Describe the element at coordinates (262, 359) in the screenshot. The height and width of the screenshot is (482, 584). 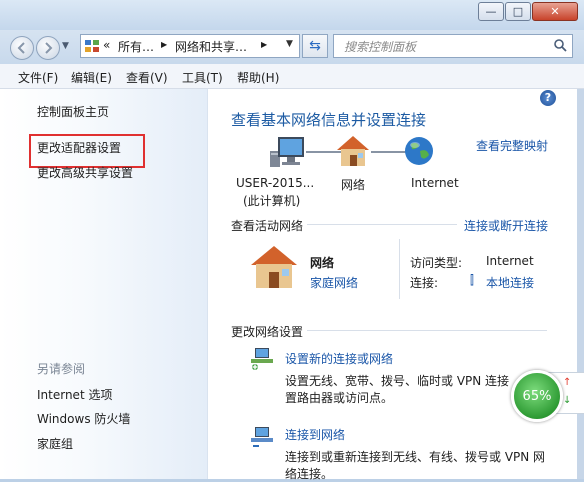
I see `new-connection-icon` at that location.